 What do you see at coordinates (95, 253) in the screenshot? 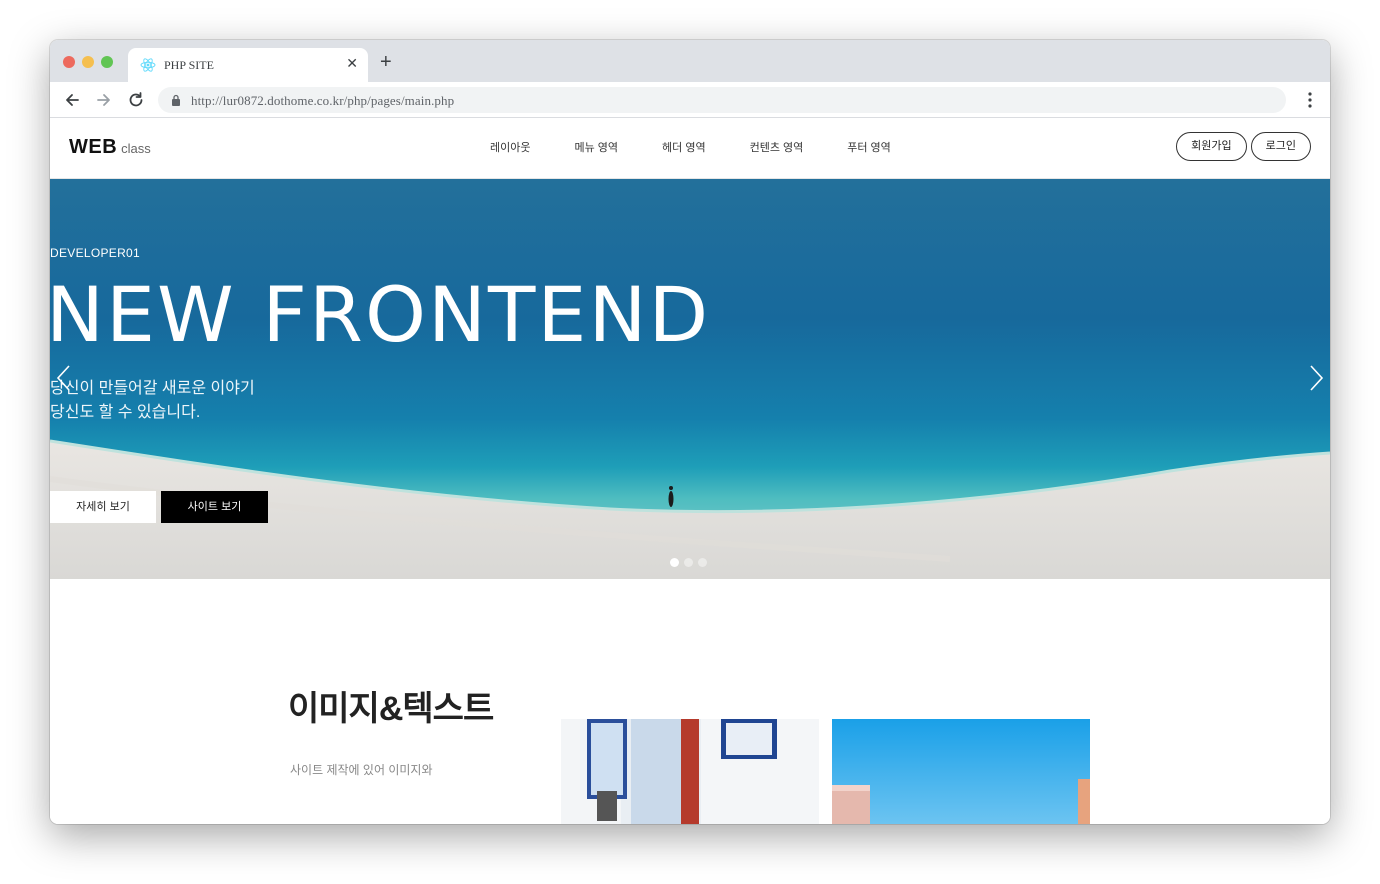
I see `hero-kicker: DEVELOPER01` at bounding box center [95, 253].